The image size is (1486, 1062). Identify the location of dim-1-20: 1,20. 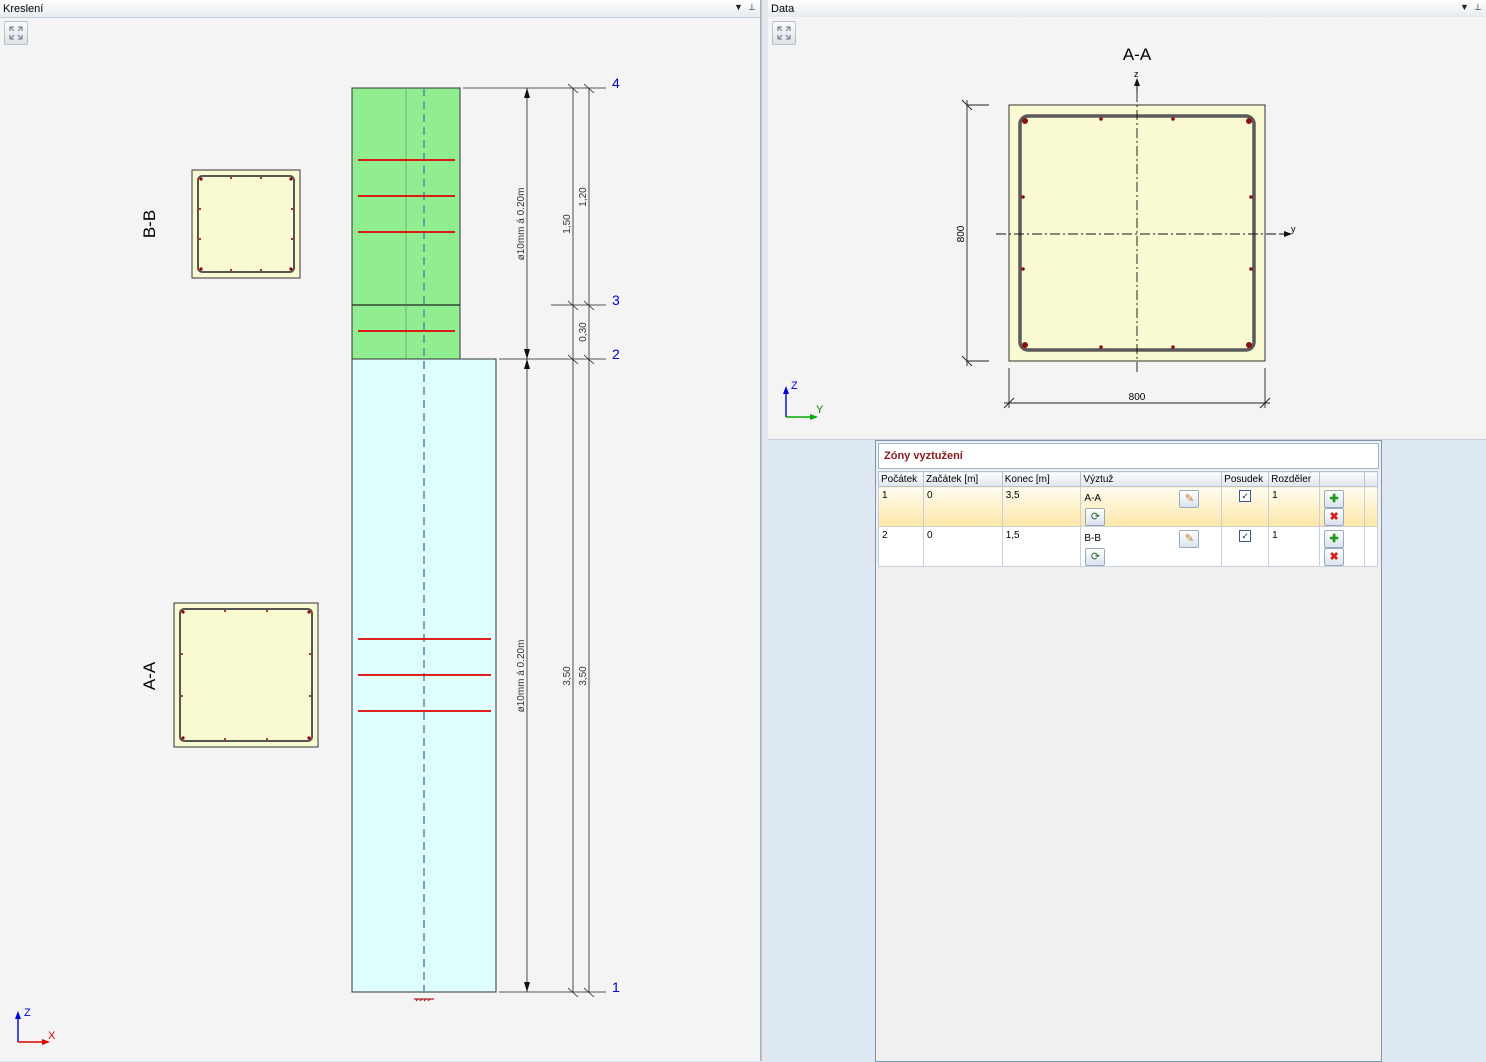
(583, 197).